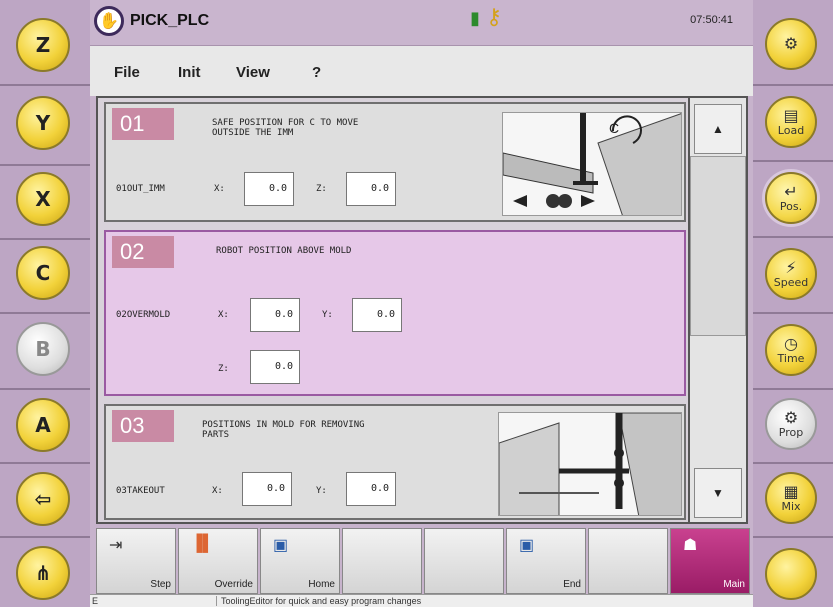 This screenshot has height=607, width=833. What do you see at coordinates (95, 601) in the screenshot?
I see `status-indicator: E` at bounding box center [95, 601].